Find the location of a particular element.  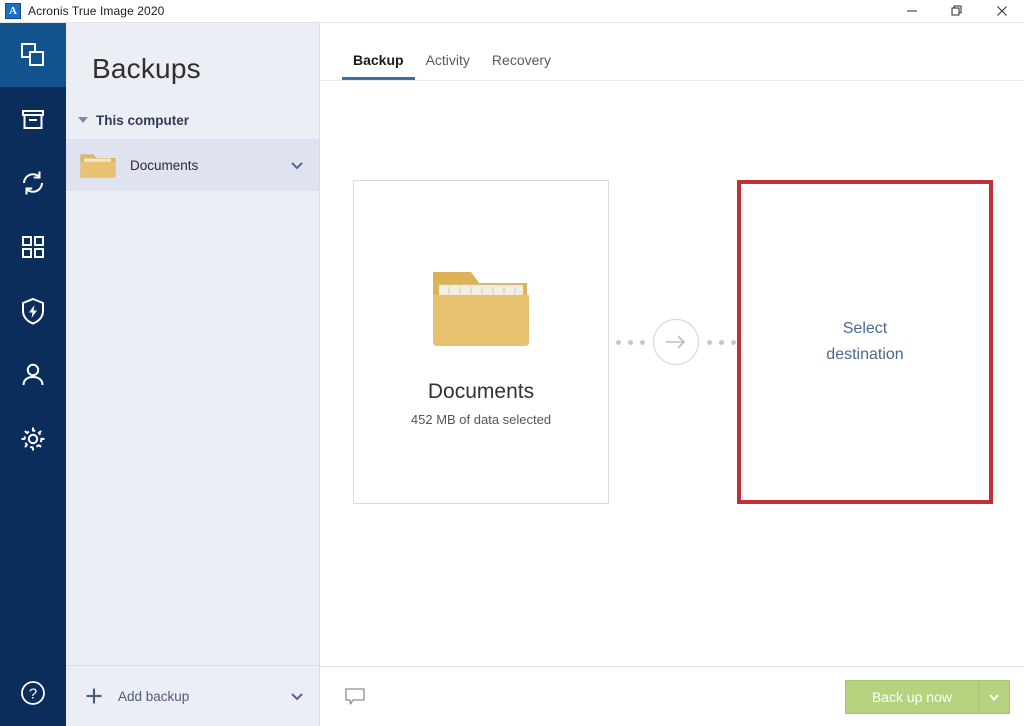

select-destination-line2: destination is located at coordinates (865, 354).